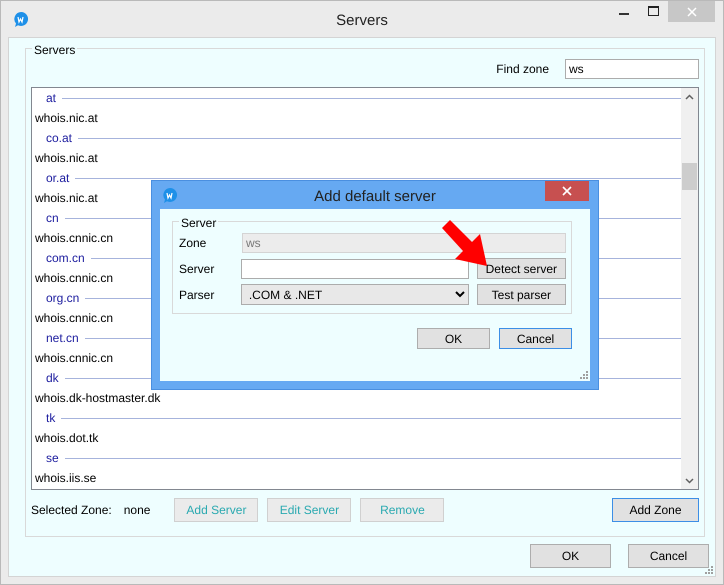 Image resolution: width=724 pixels, height=585 pixels. I want to click on zone-header: tk, so click(51, 418).